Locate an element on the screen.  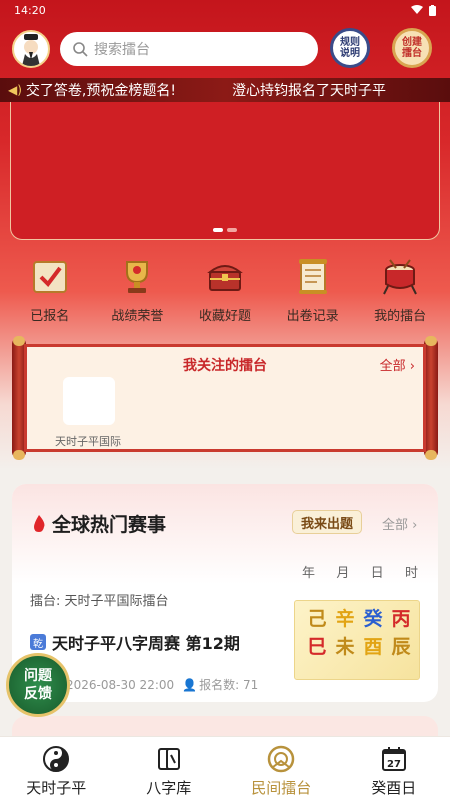
feedback-button: 问题 反馈 is located at coordinates (38, 685).